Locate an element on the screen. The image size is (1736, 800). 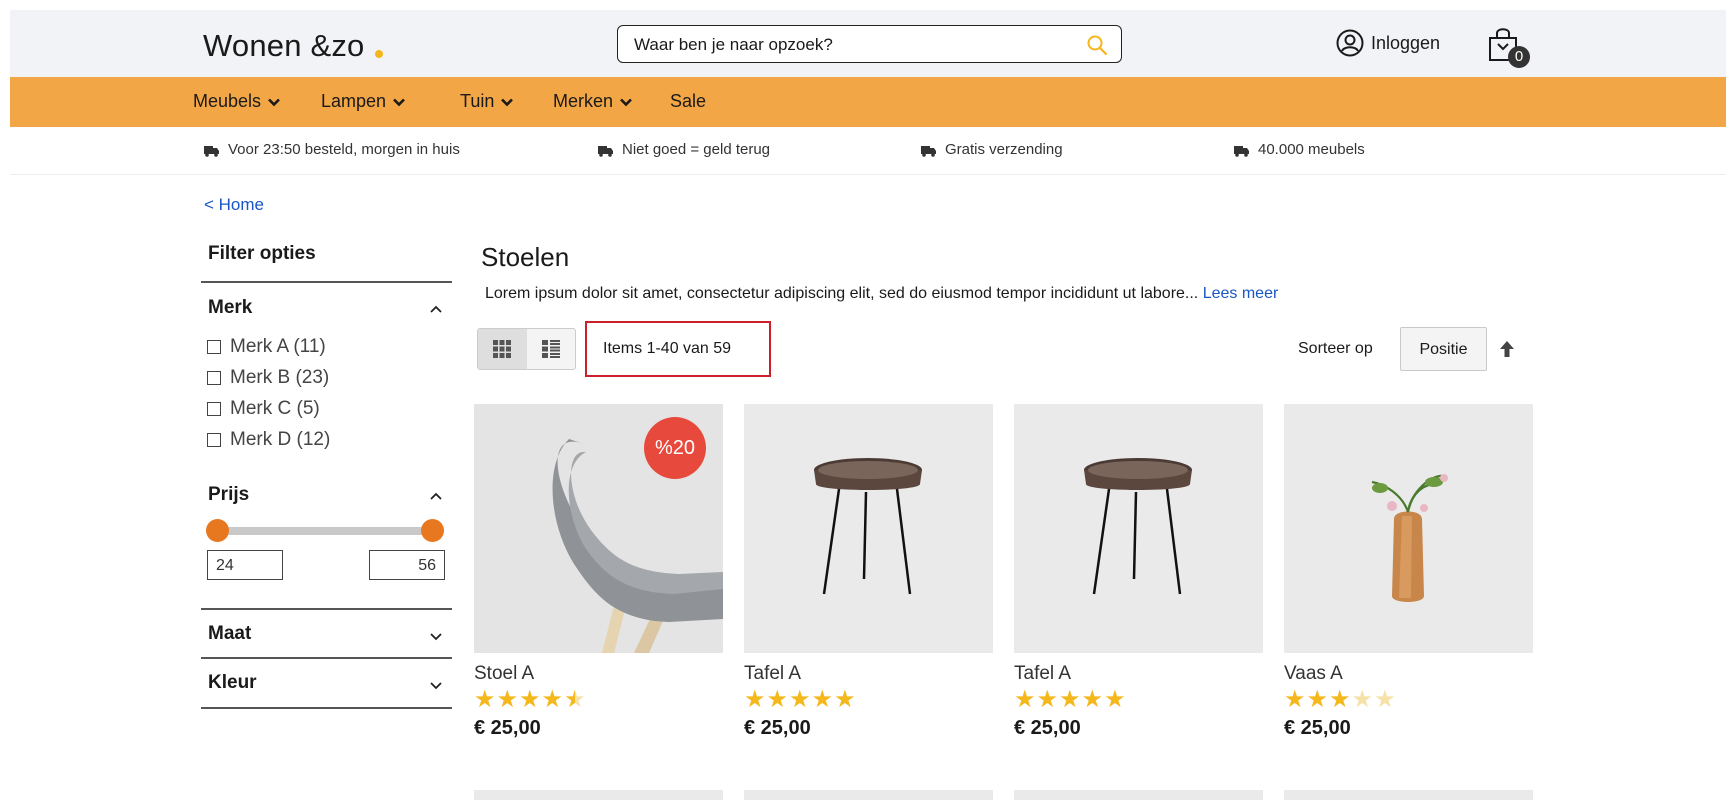
usp-item: 40.000 meubels is located at coordinates (1299, 149).